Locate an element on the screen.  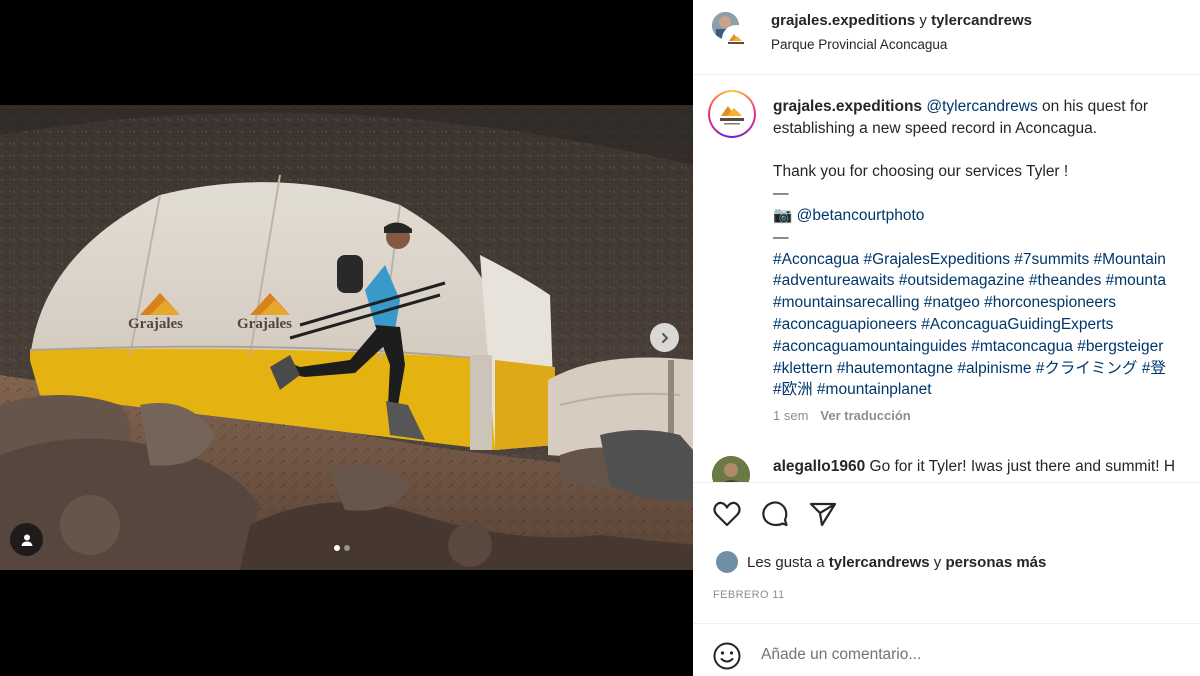
caption-username: grajales.expeditions is located at coordinates (847, 106).